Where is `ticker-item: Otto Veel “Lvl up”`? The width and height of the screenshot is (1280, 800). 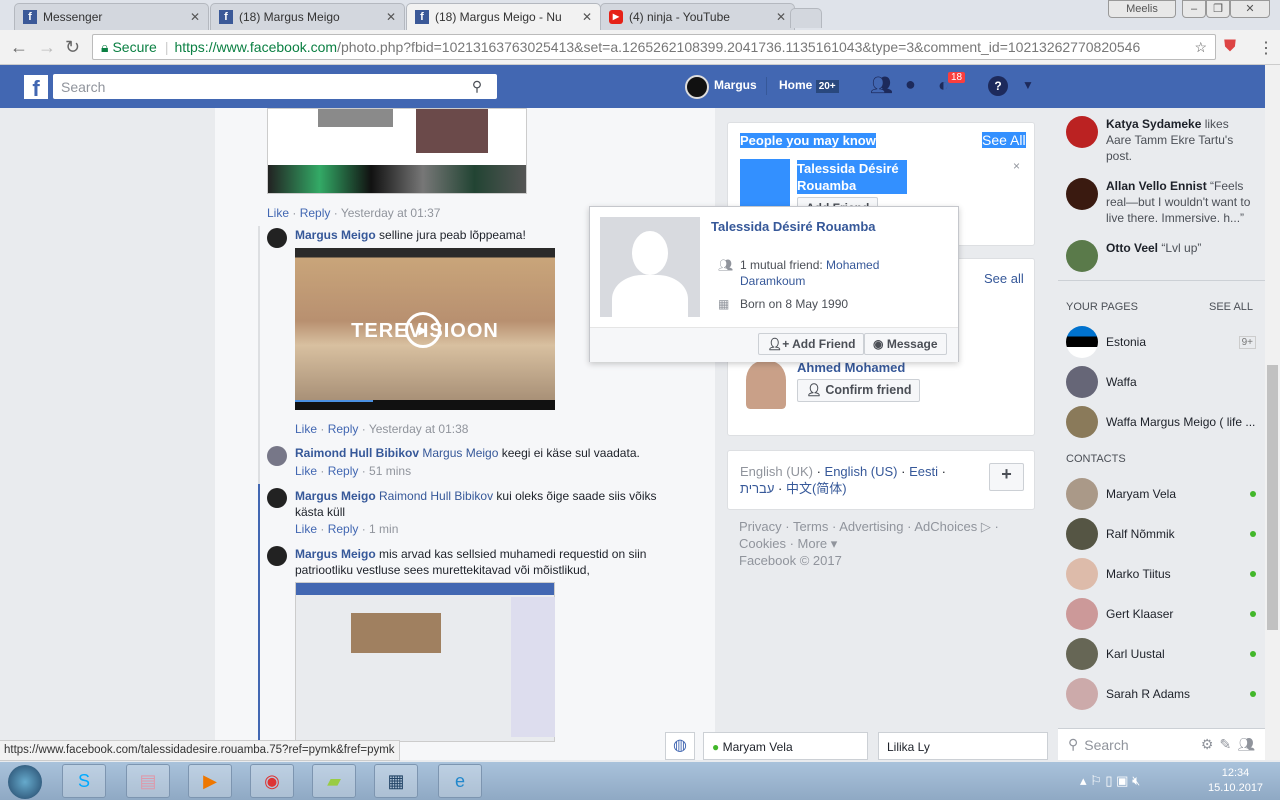 ticker-item: Otto Veel “Lvl up” is located at coordinates (1161, 256).